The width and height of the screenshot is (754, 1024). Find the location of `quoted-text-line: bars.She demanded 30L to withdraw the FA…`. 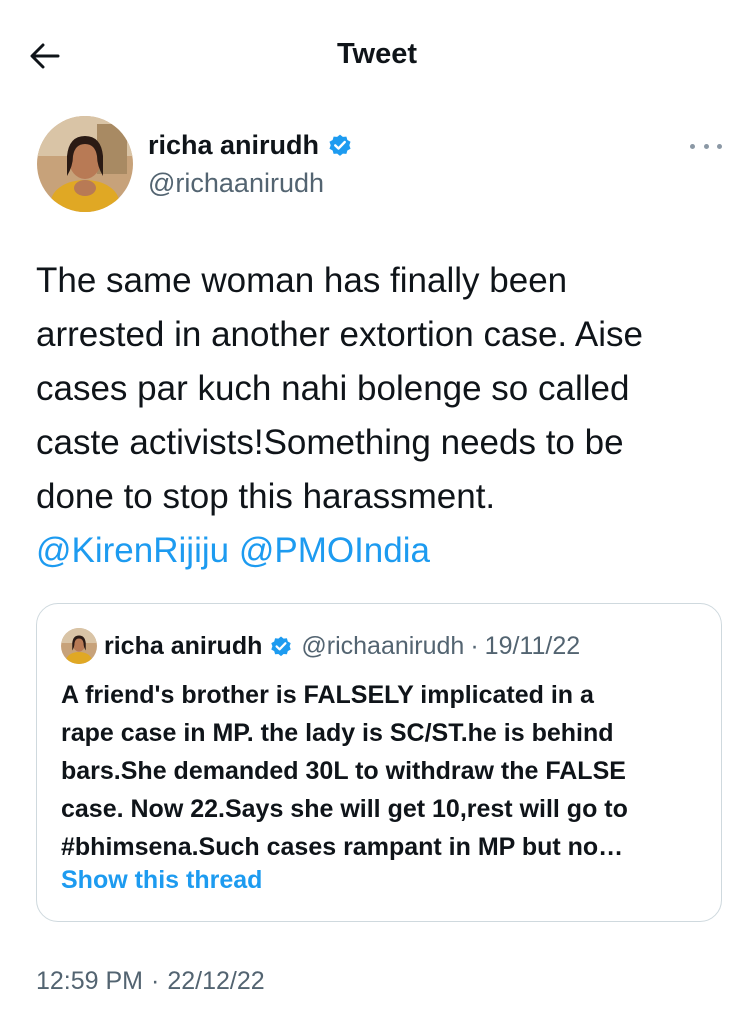

quoted-text-line: bars.She demanded 30L to withdraw the FA… is located at coordinates (343, 771).